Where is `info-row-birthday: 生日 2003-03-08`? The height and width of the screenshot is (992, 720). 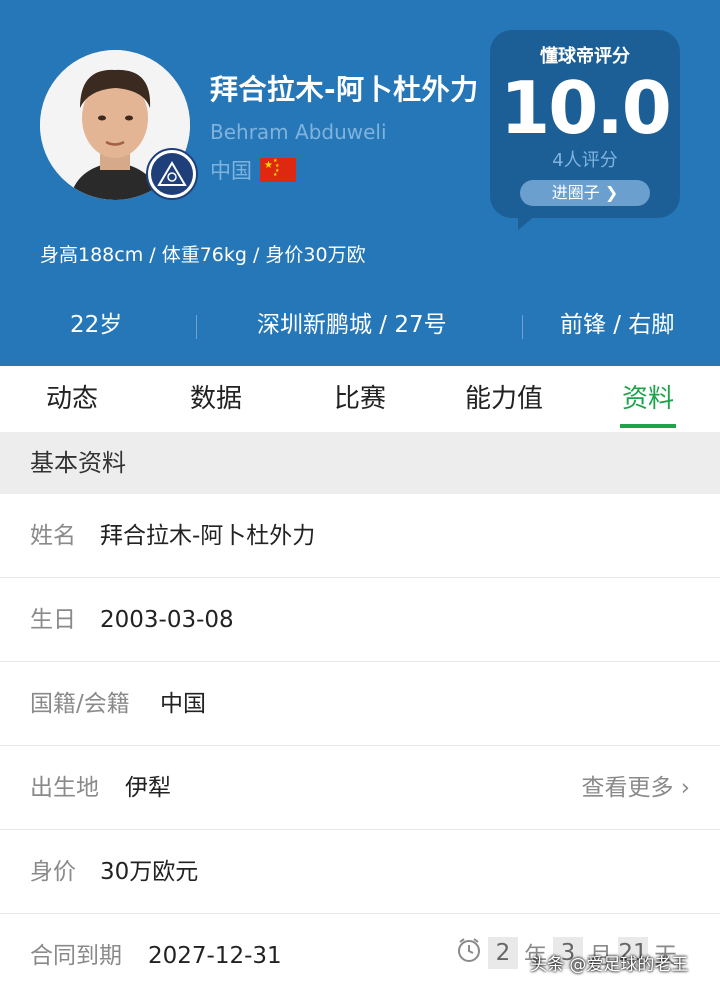
info-row-birthday: 生日 2003-03-08 is located at coordinates (360, 620).